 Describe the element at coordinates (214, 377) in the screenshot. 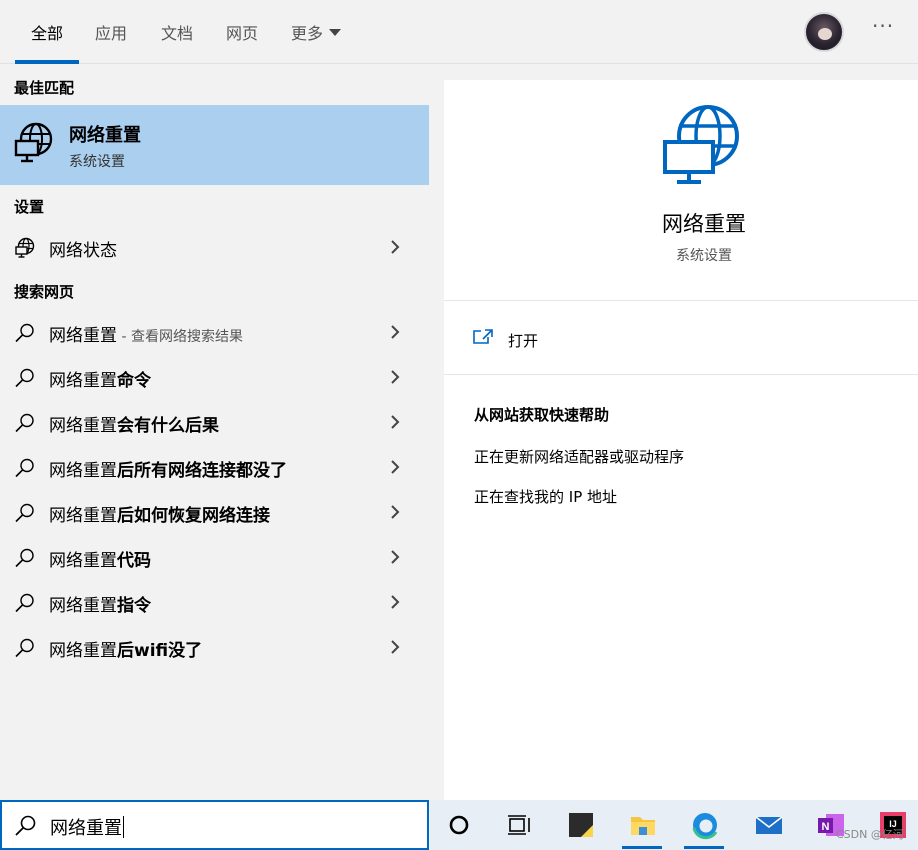

I see `web-search-suggestion: 网络重置命令` at that location.